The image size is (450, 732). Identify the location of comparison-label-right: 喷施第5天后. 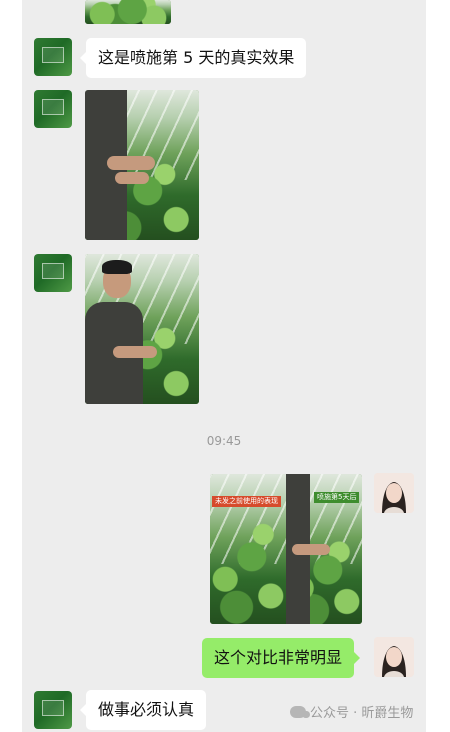
(337, 497).